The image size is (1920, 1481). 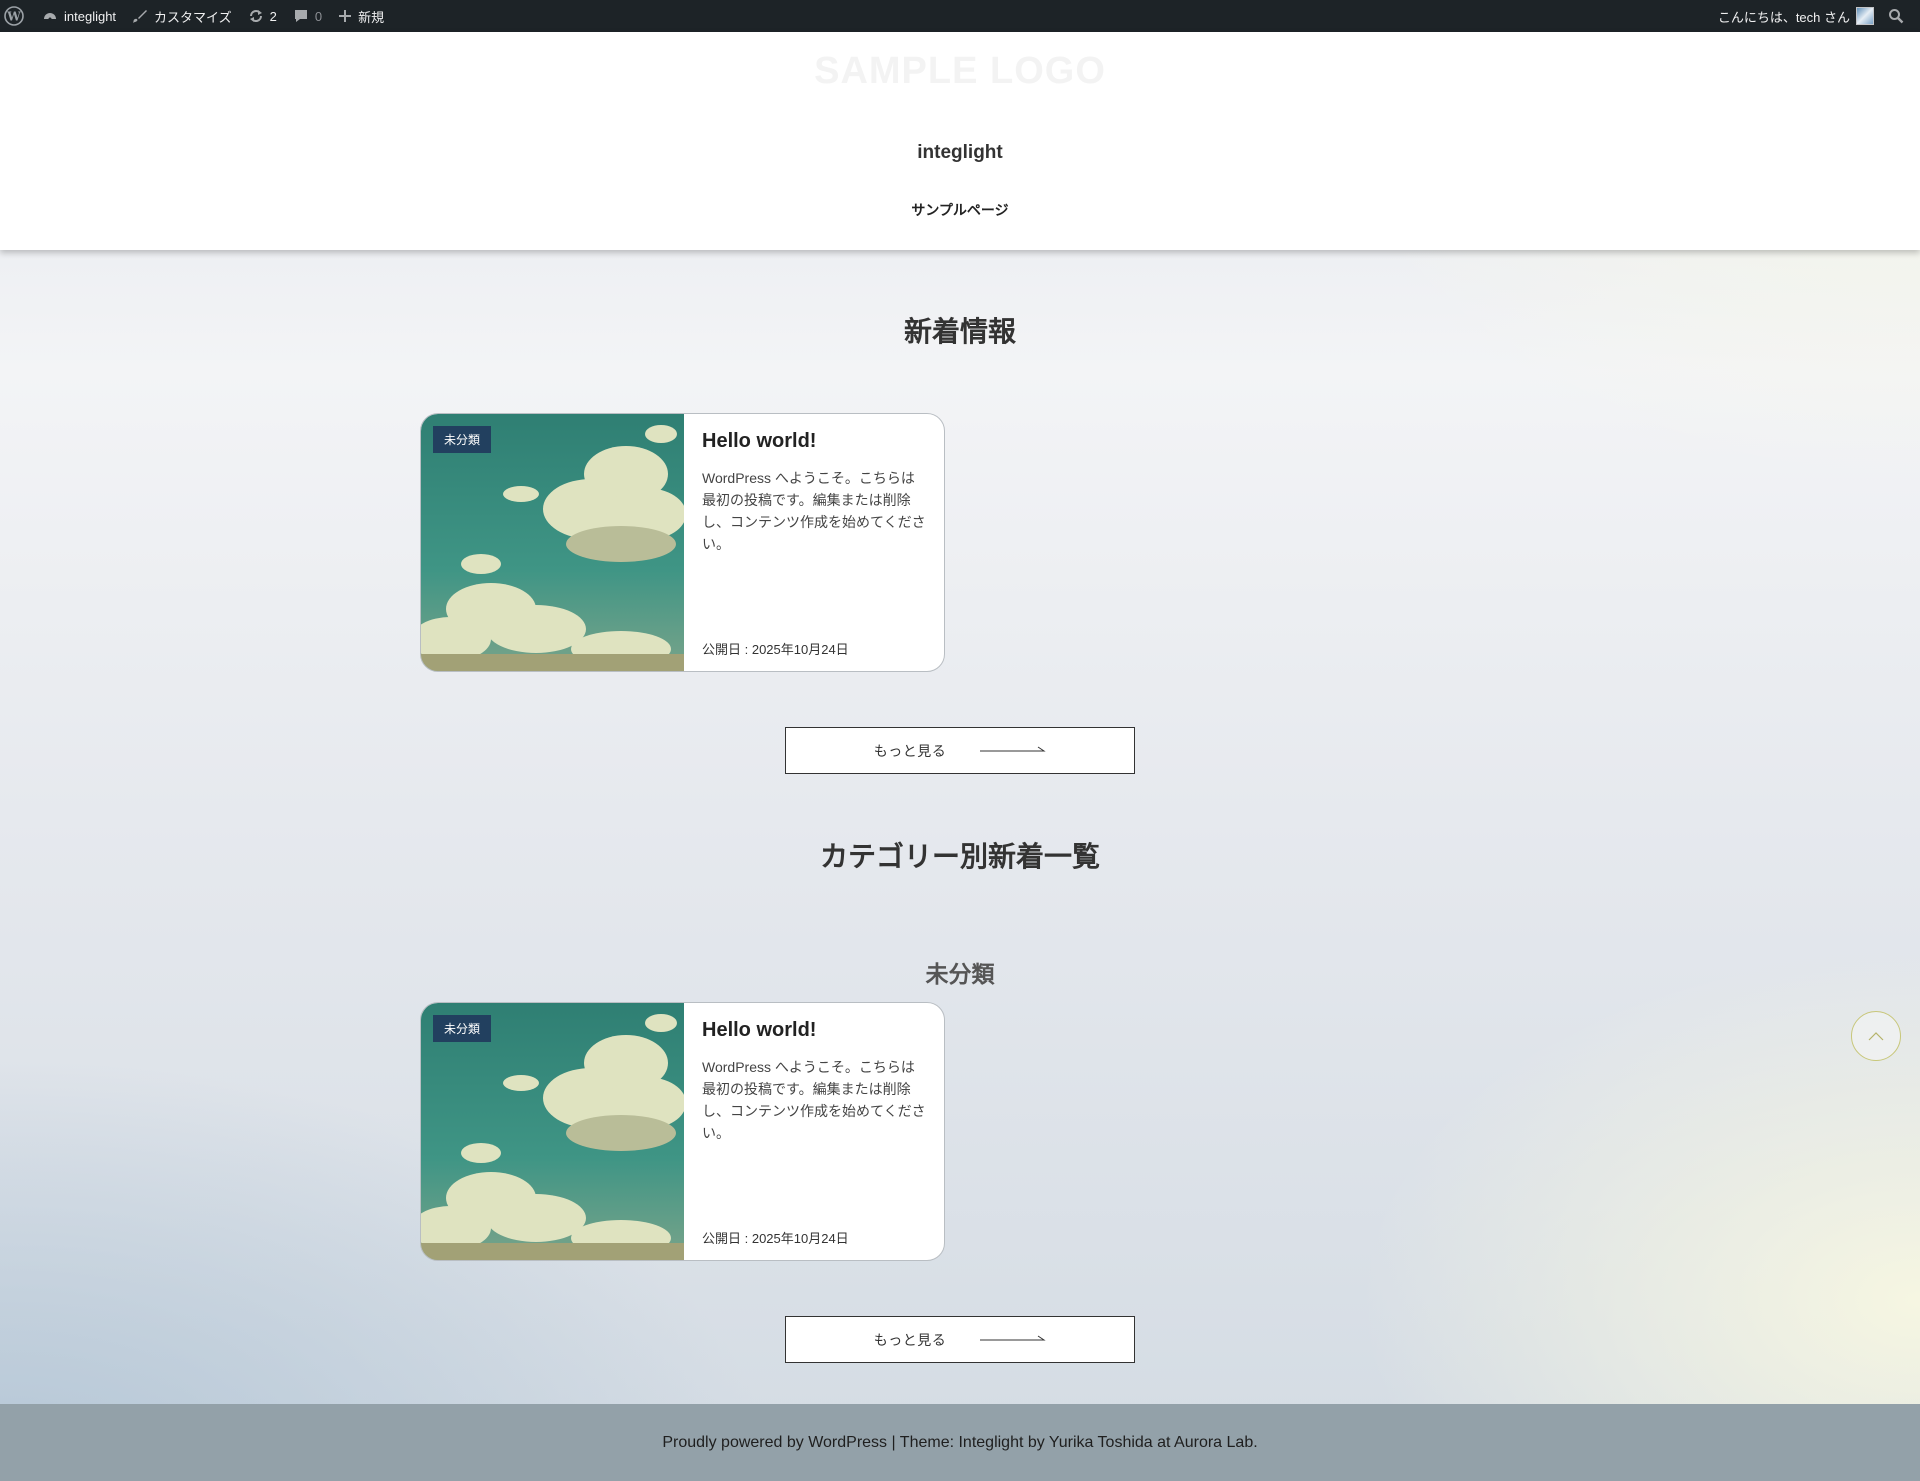 I want to click on comments-link: 0, so click(x=307, y=16).